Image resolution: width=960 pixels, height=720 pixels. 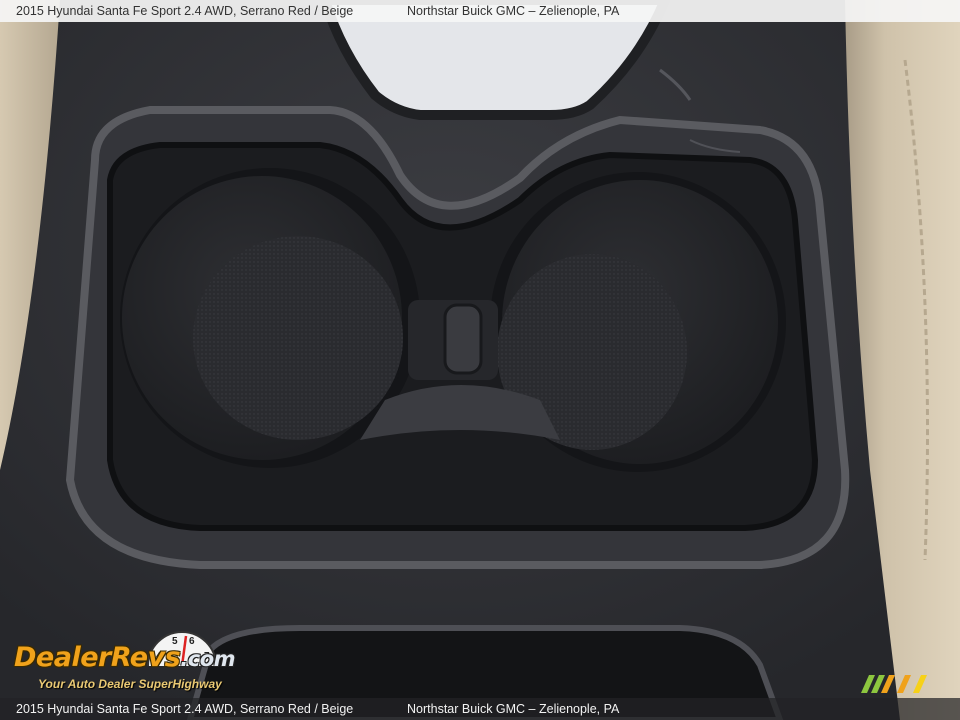 I want to click on dealer-caption-bottom: Northstar Buick GMC – Zelienople, PA, so click(x=513, y=709).